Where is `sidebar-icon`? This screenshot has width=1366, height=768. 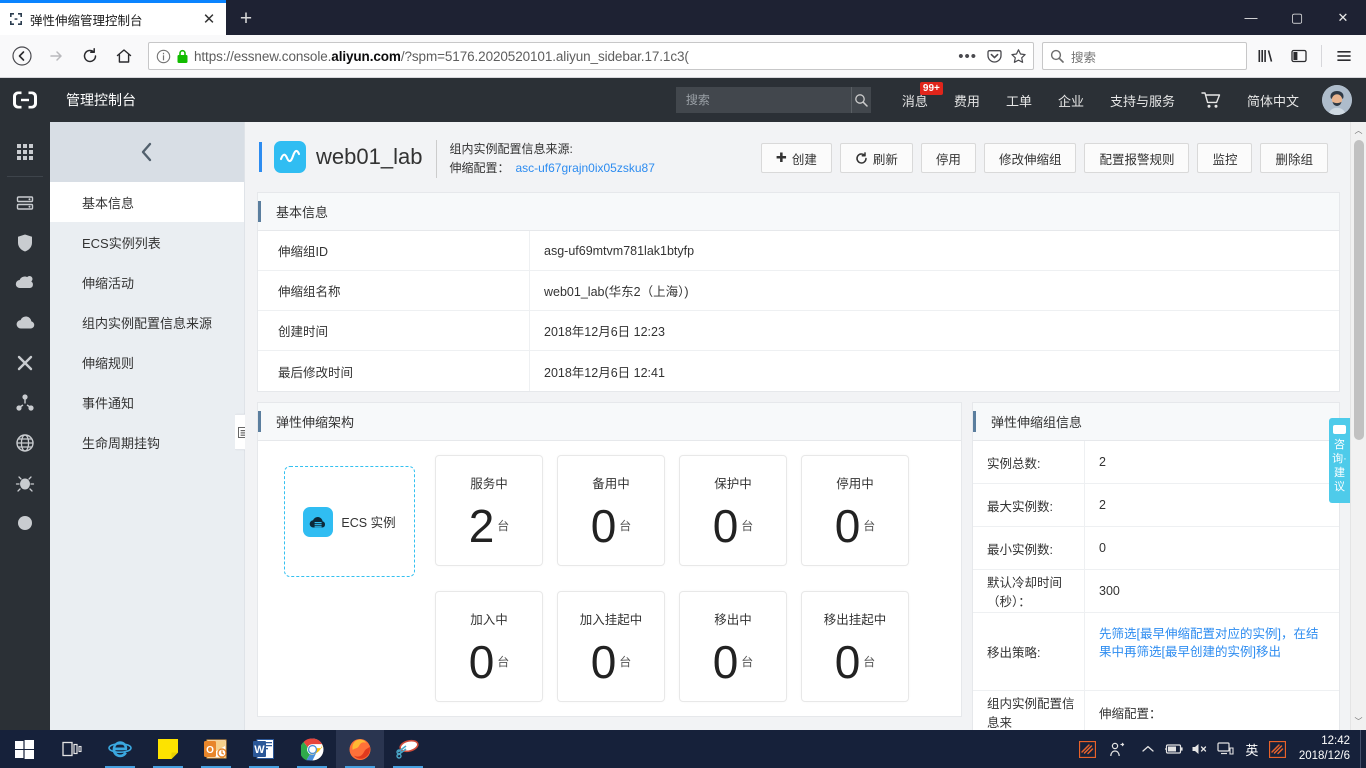
sidebar-icon is located at coordinates (1299, 56).